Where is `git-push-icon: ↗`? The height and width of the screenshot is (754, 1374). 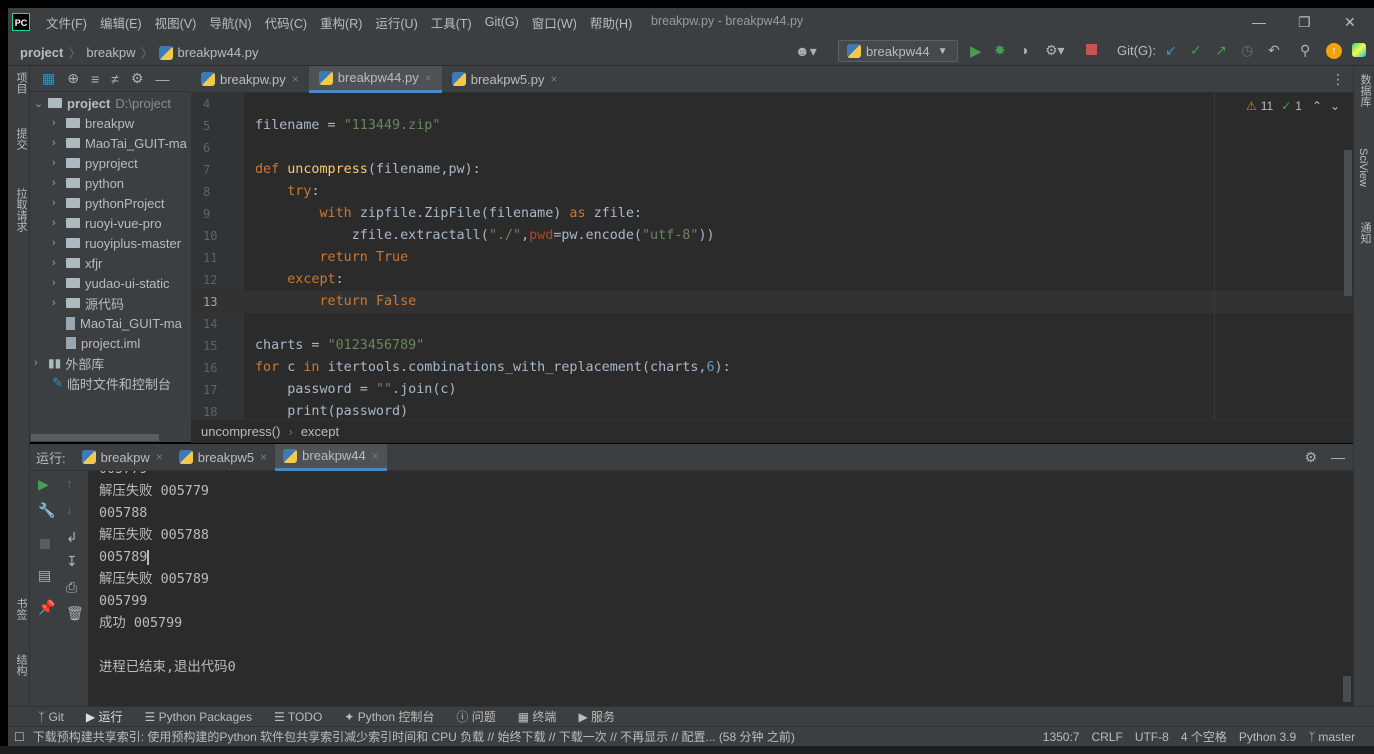
git-push-icon: ↗ is located at coordinates (1221, 50).